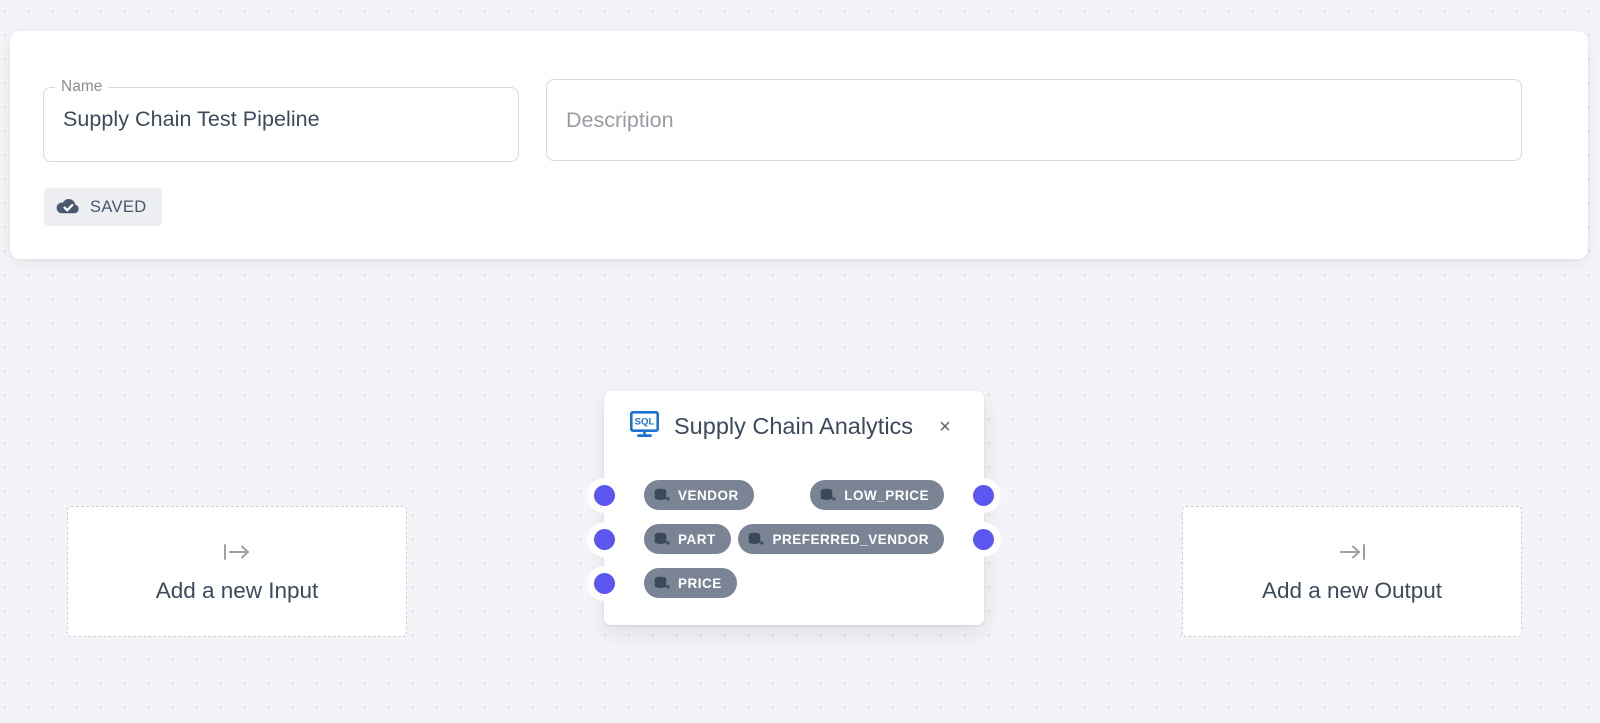 Image resolution: width=1600 pixels, height=723 pixels. I want to click on output-port-chip: LOW_PRICE, so click(877, 495).